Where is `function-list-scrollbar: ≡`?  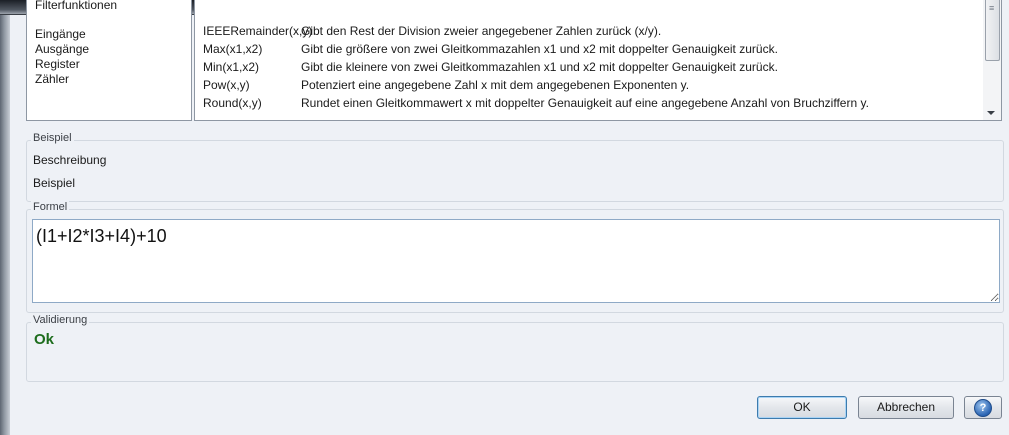 function-list-scrollbar: ≡ is located at coordinates (992, 60).